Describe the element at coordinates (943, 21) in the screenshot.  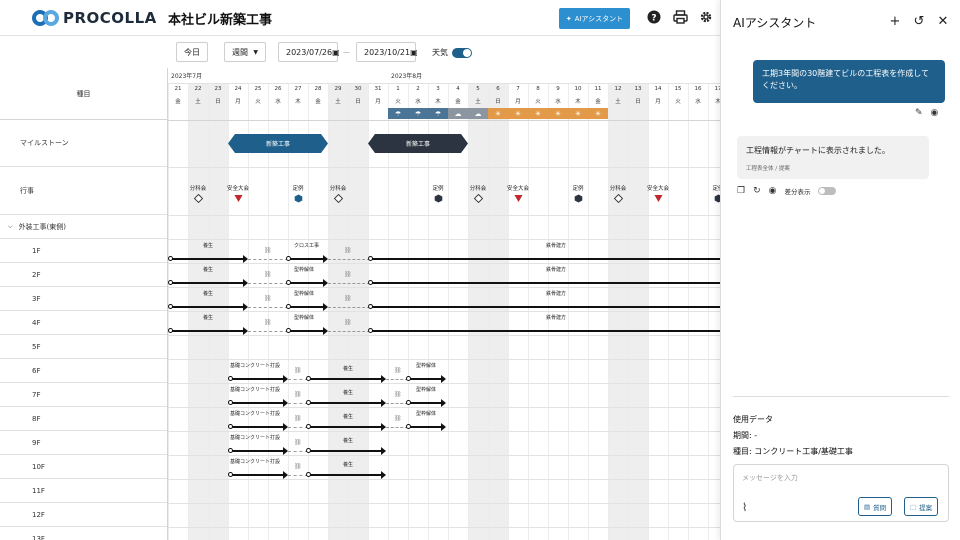
I see `close-icon: ✕` at that location.